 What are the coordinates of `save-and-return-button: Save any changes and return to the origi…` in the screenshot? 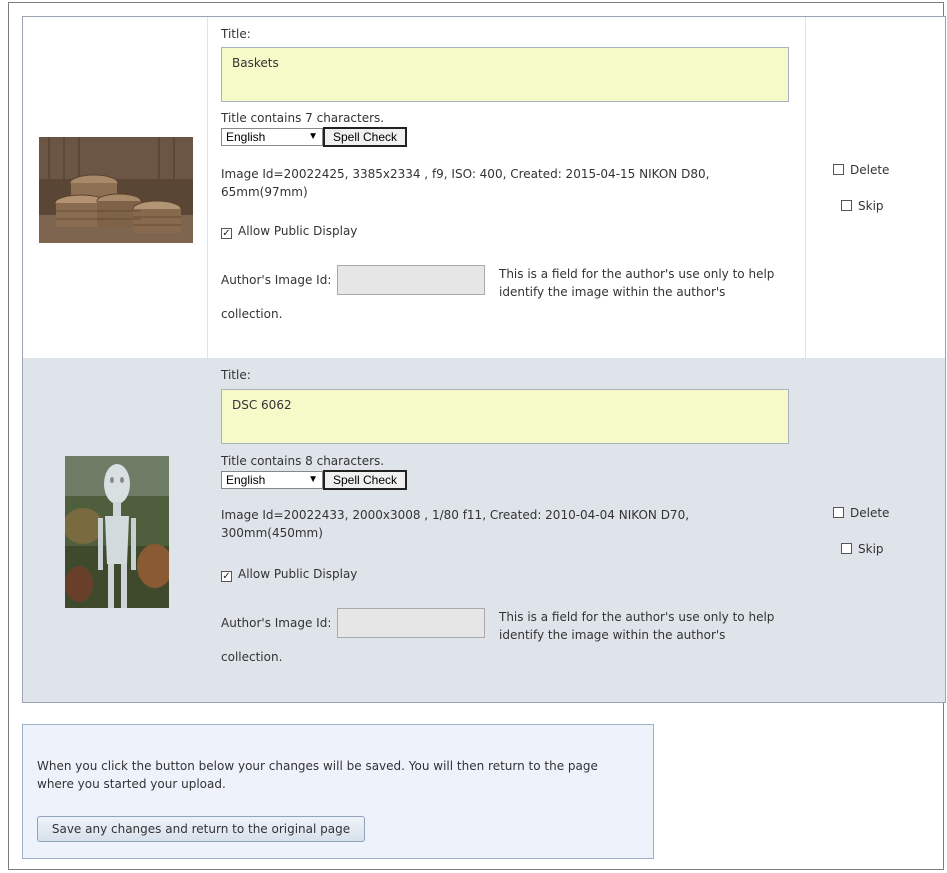 It's located at (201, 829).